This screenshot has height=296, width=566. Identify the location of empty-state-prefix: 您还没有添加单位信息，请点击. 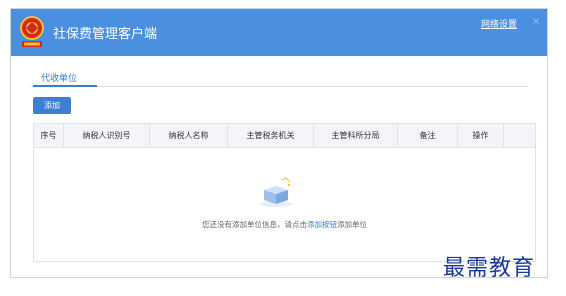
(254, 224).